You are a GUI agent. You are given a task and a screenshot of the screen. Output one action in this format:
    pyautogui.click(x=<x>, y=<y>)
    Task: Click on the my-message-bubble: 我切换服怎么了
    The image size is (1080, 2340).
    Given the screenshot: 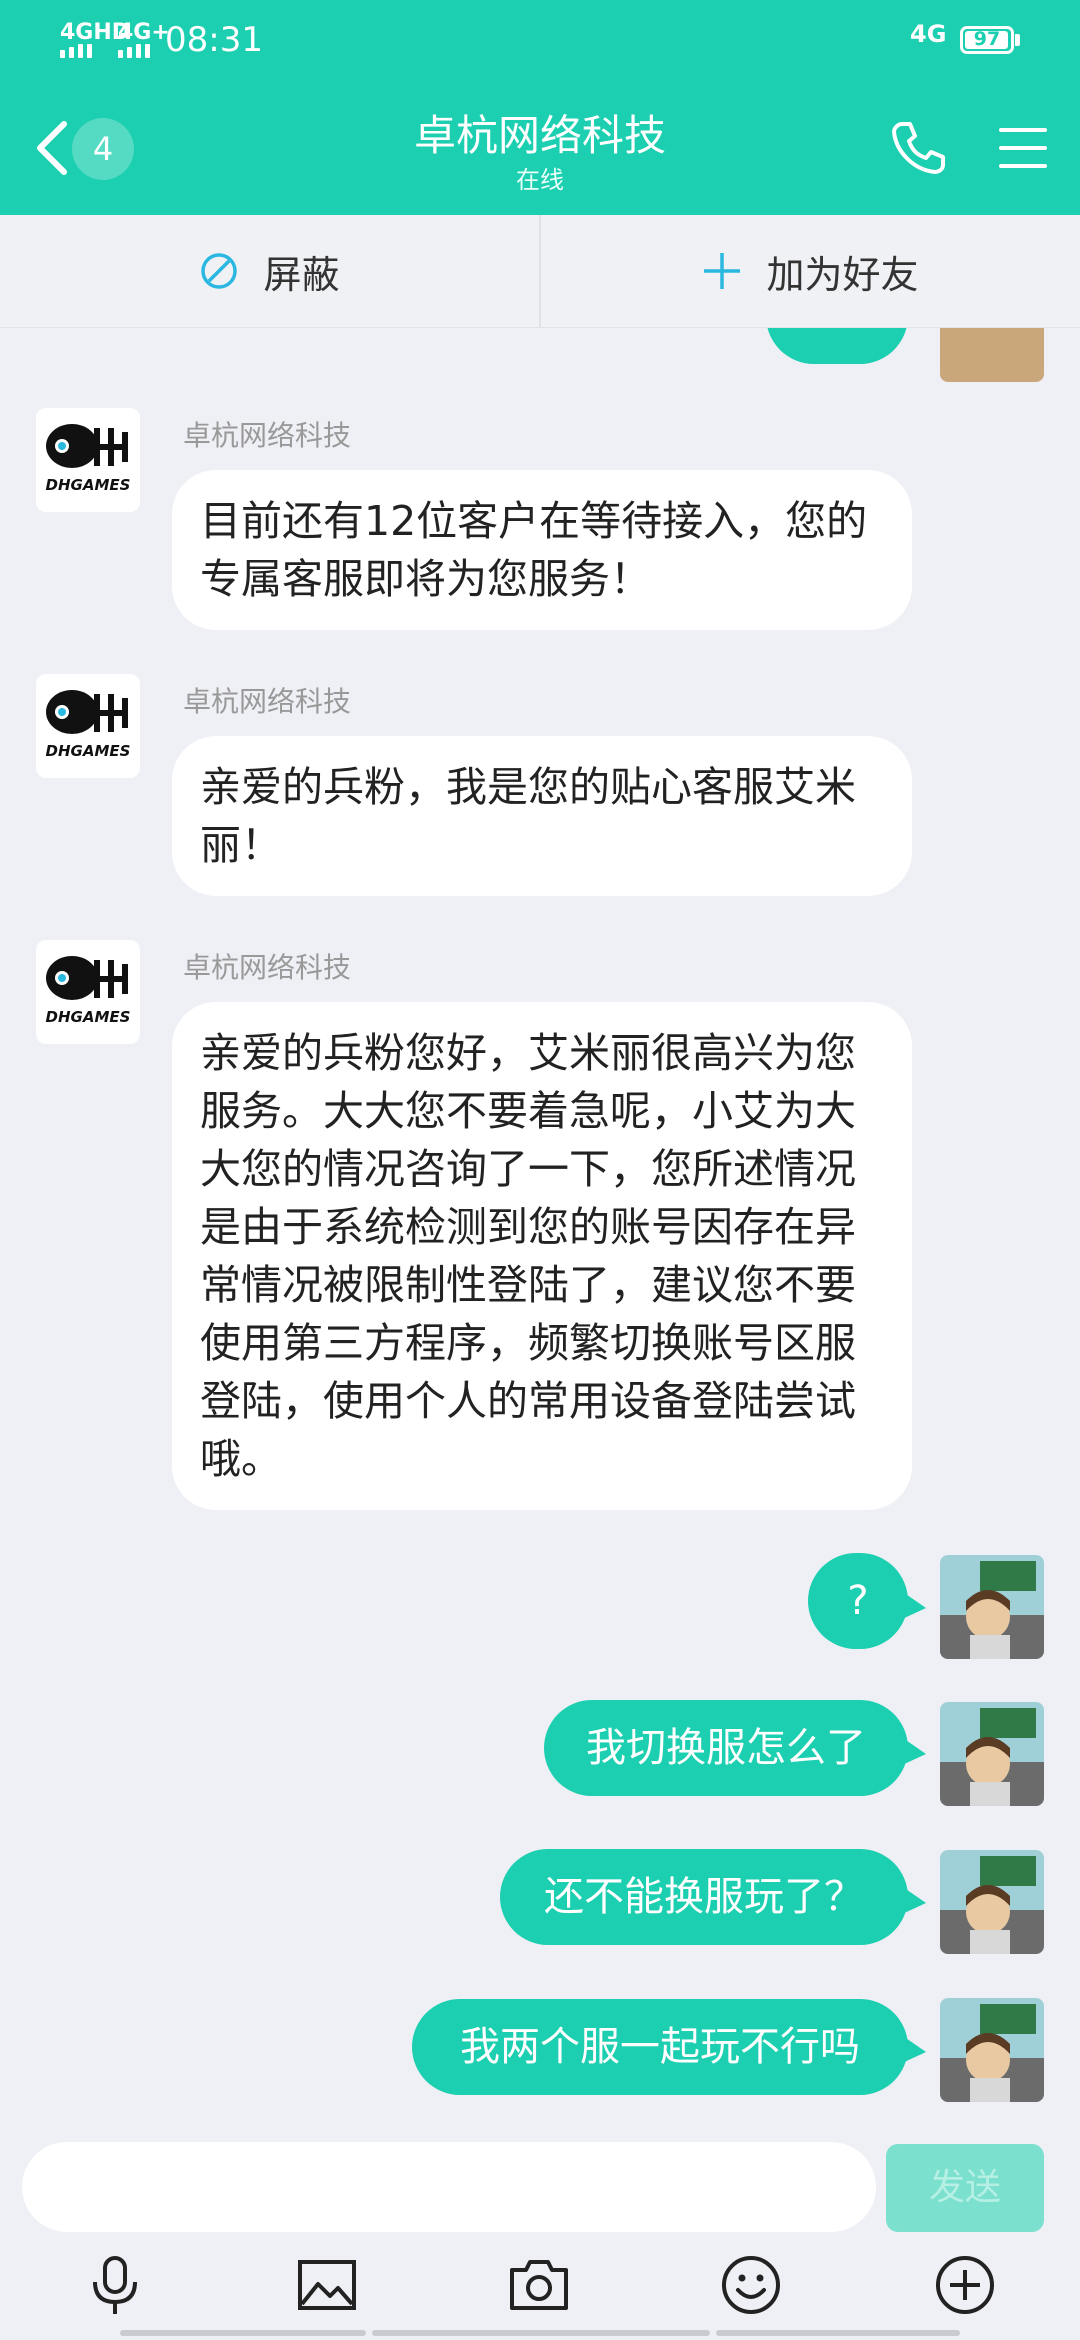 What is the action you would take?
    pyautogui.click(x=726, y=1748)
    